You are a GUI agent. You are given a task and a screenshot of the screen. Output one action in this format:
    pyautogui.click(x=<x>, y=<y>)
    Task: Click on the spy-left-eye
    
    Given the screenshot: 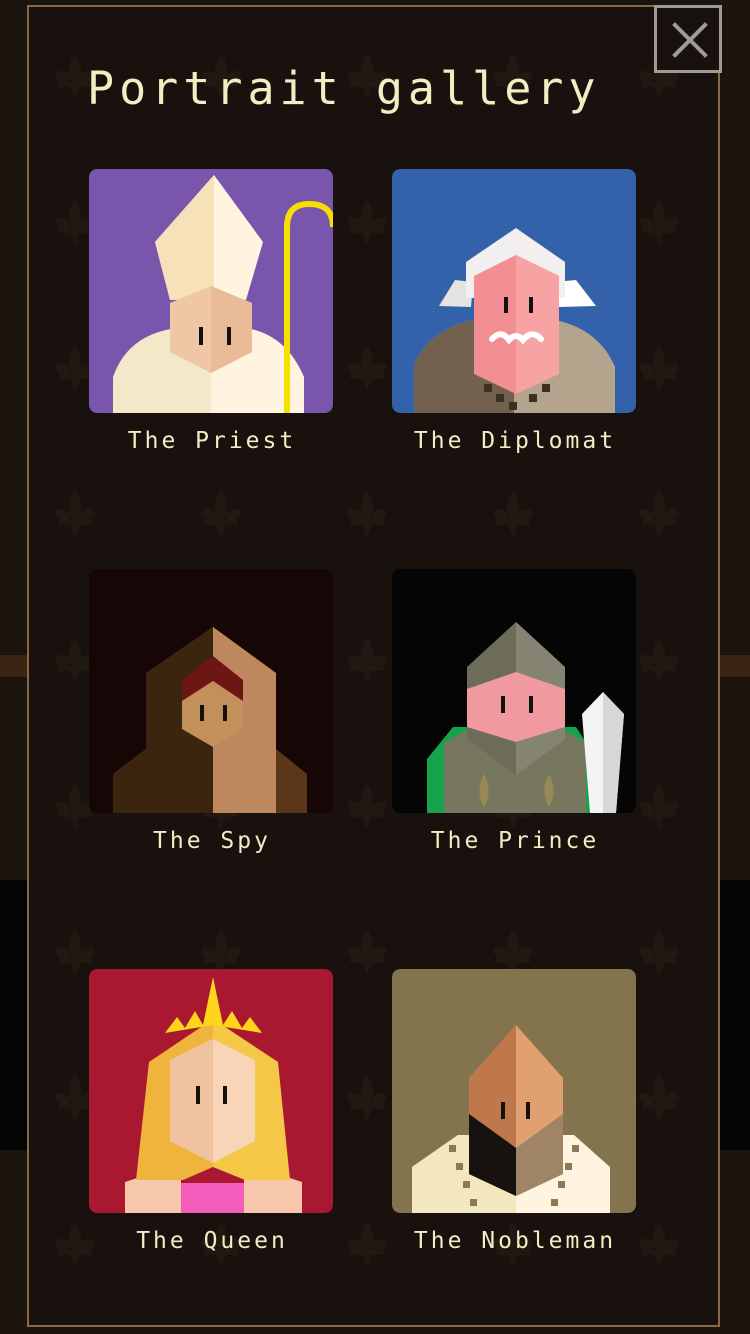 What is the action you would take?
    pyautogui.click(x=202, y=713)
    